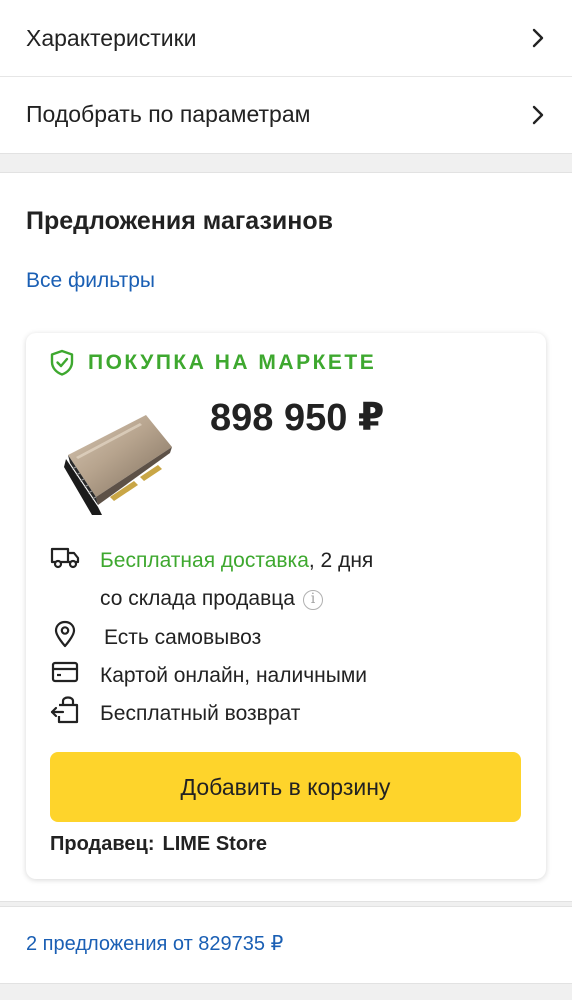  I want to click on payment-label: Картой онлайн, наличными, so click(234, 675).